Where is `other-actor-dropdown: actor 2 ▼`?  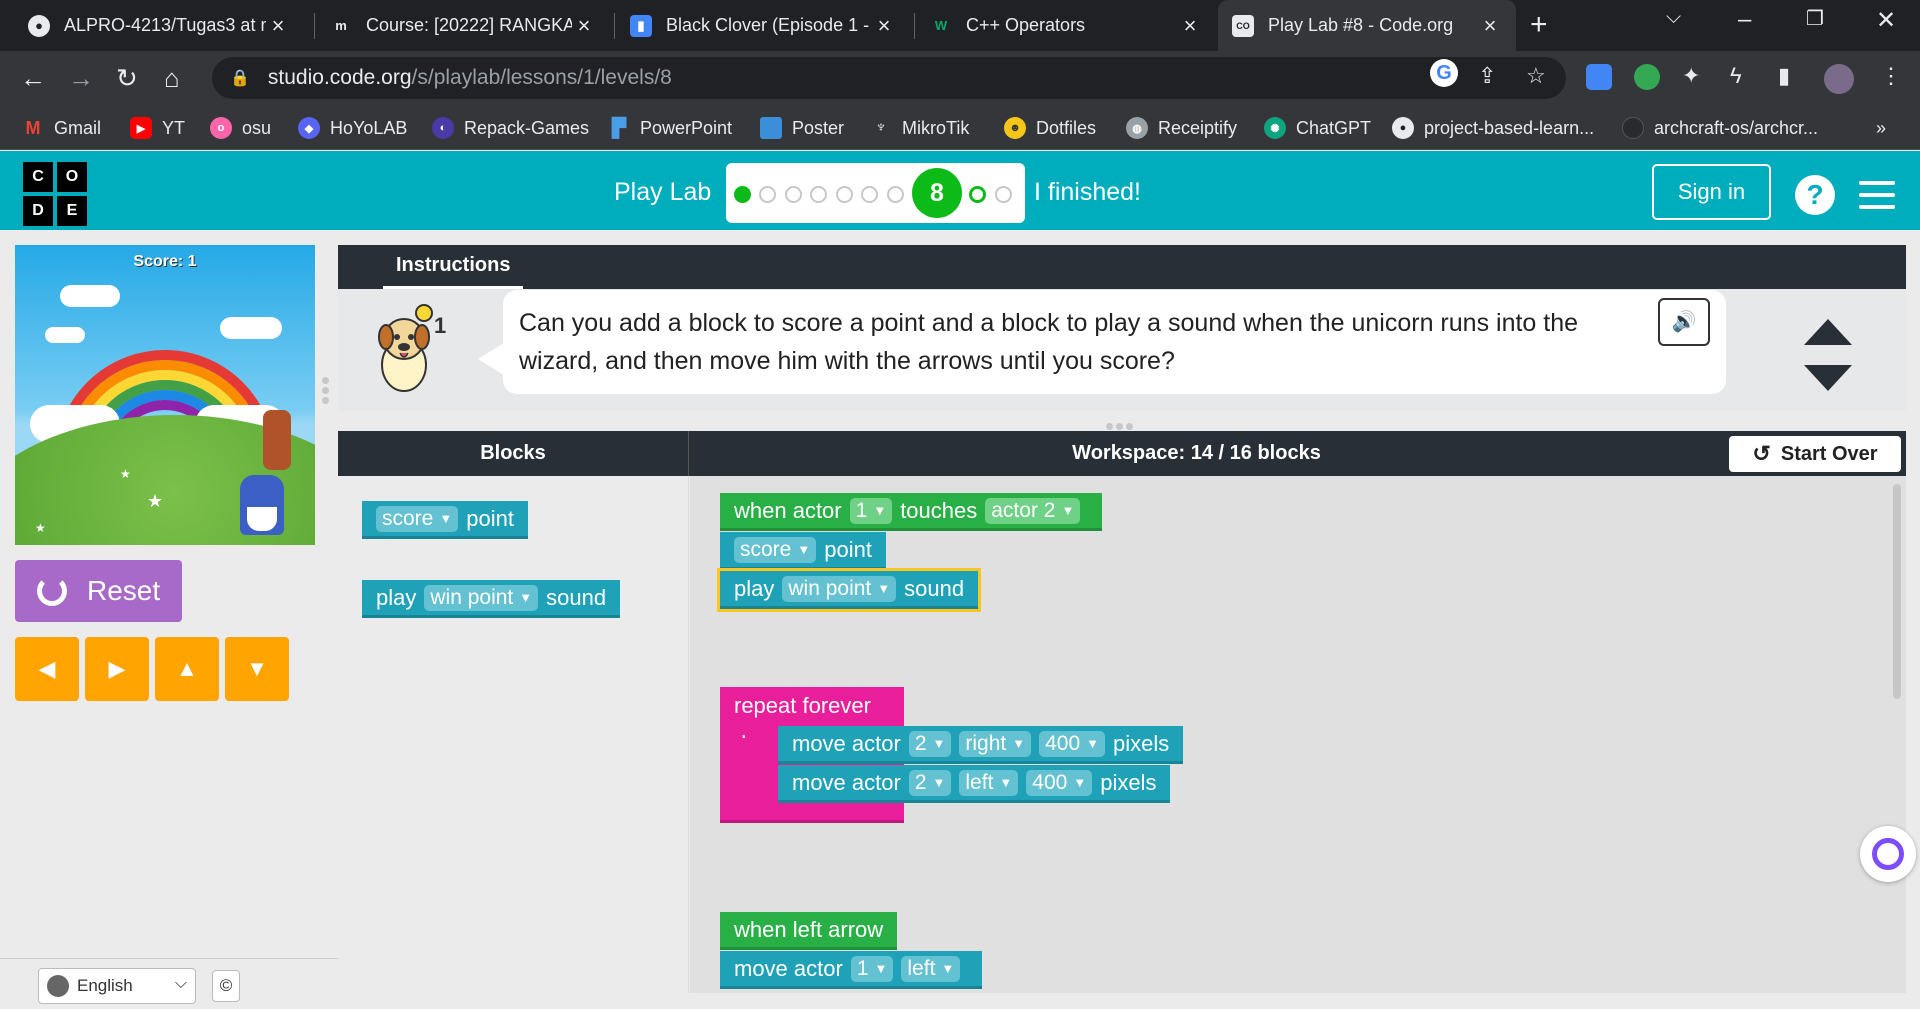 other-actor-dropdown: actor 2 ▼ is located at coordinates (1033, 510).